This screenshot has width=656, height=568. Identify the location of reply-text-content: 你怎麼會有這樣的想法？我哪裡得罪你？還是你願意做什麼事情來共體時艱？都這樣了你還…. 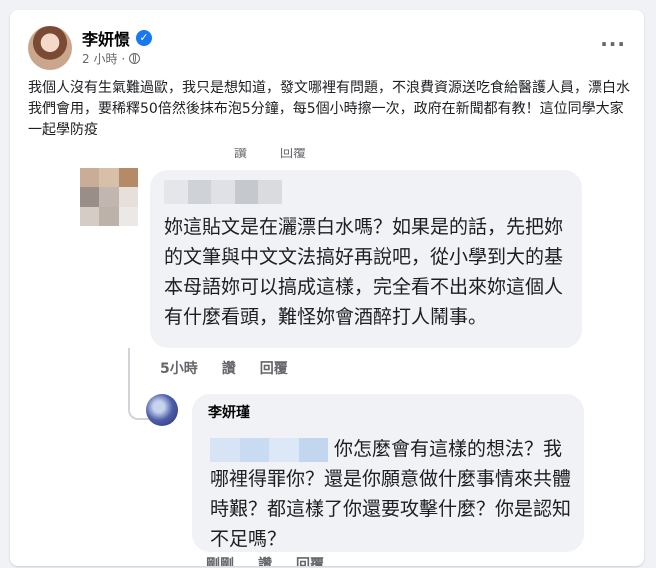
(391, 494).